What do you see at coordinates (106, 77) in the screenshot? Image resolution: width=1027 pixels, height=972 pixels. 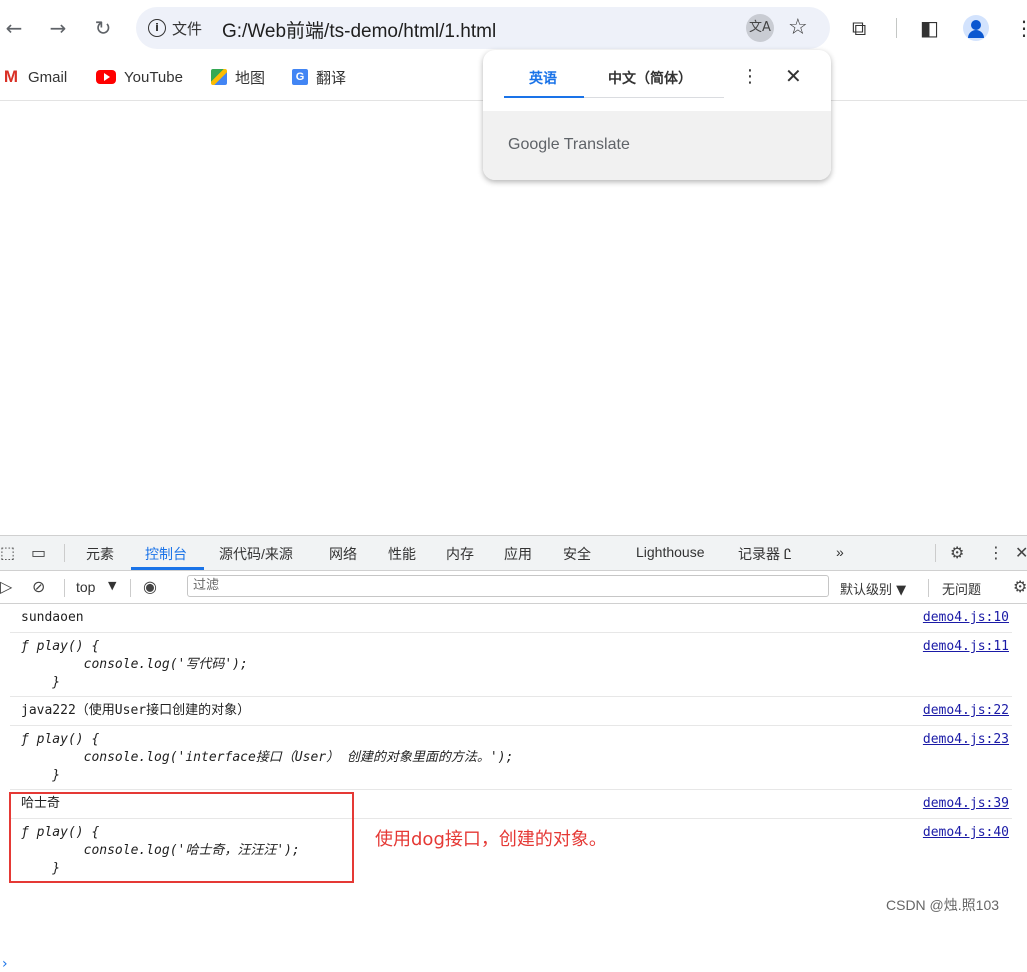 I see `youtube-icon` at bounding box center [106, 77].